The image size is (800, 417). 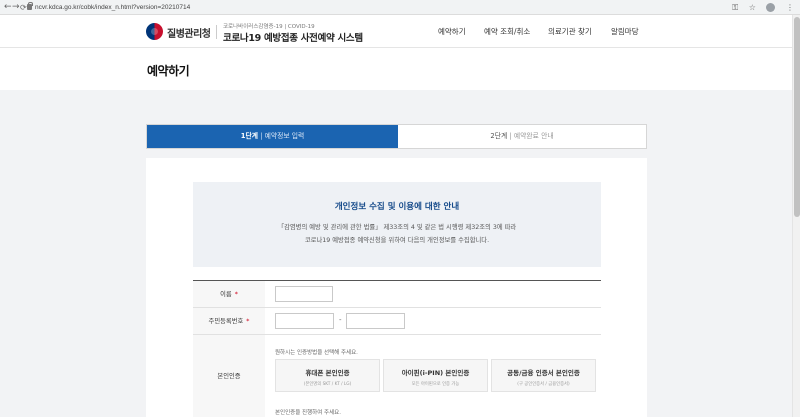 I want to click on page-title-band: 예약하기, so click(x=400, y=69).